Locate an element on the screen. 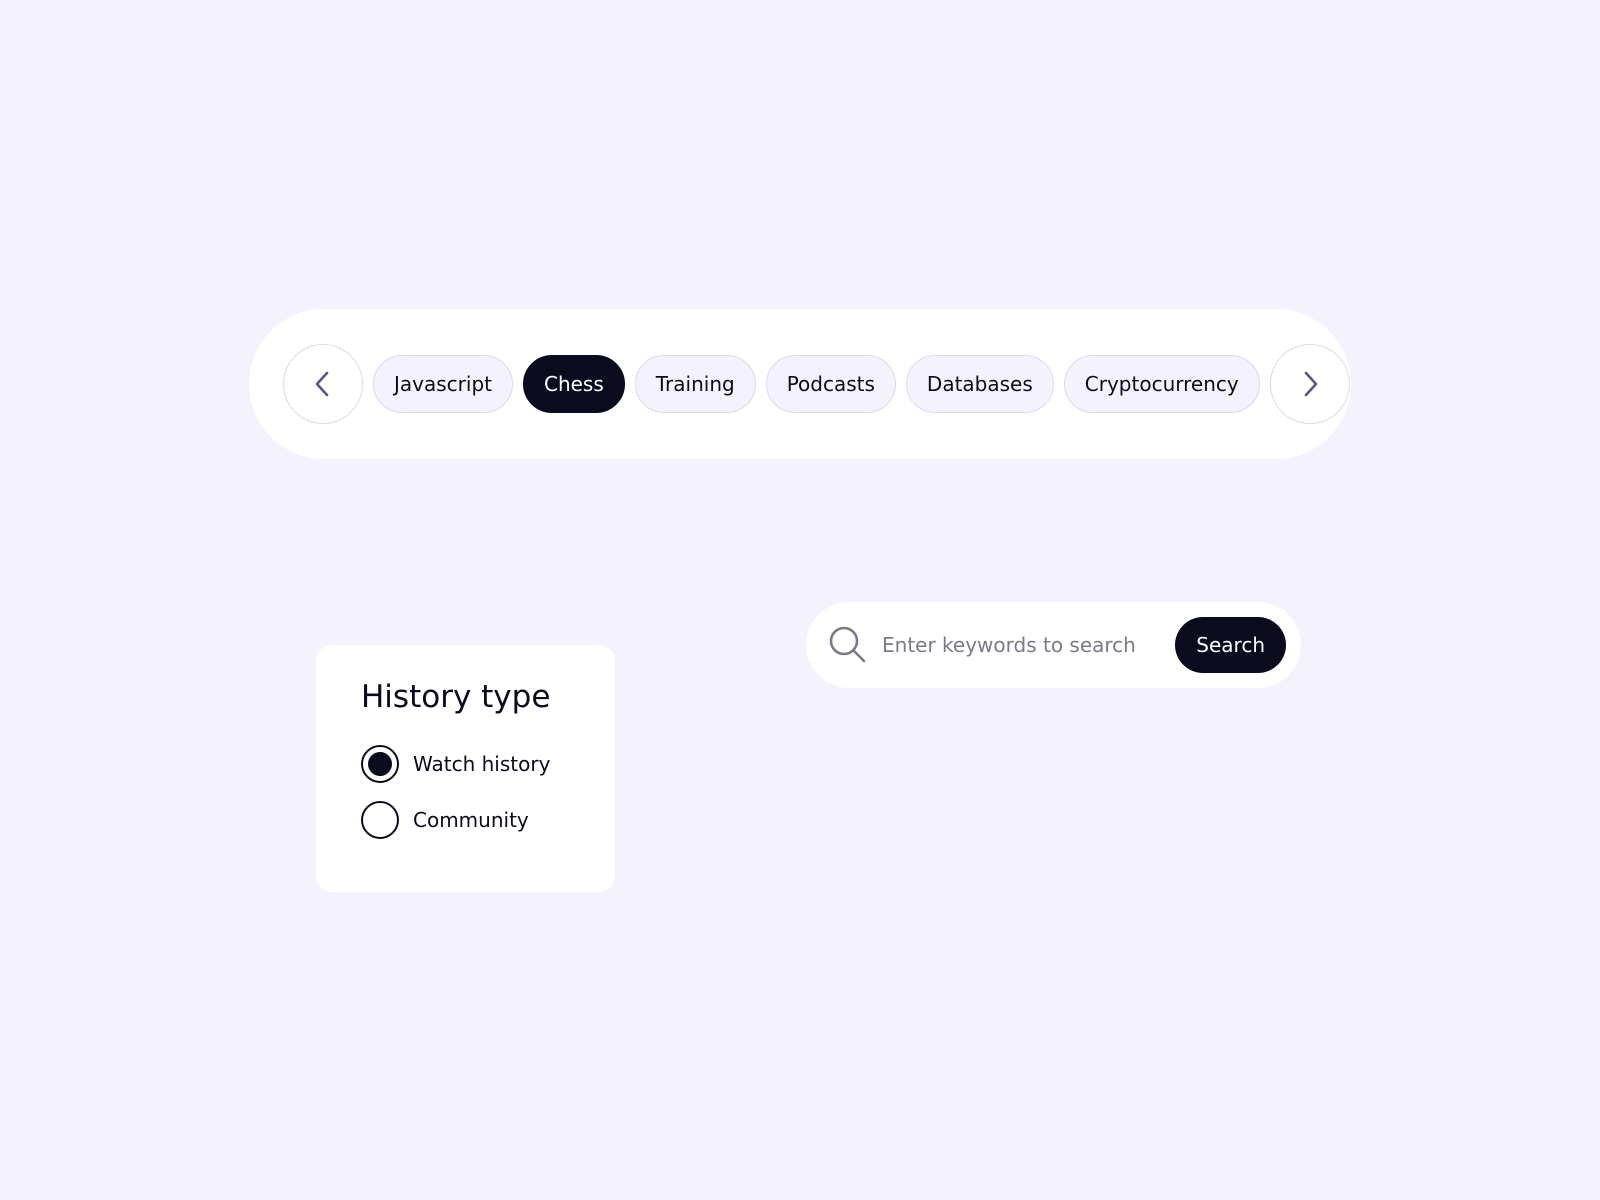 The image size is (1600, 1200). search-button: Search is located at coordinates (1230, 645).